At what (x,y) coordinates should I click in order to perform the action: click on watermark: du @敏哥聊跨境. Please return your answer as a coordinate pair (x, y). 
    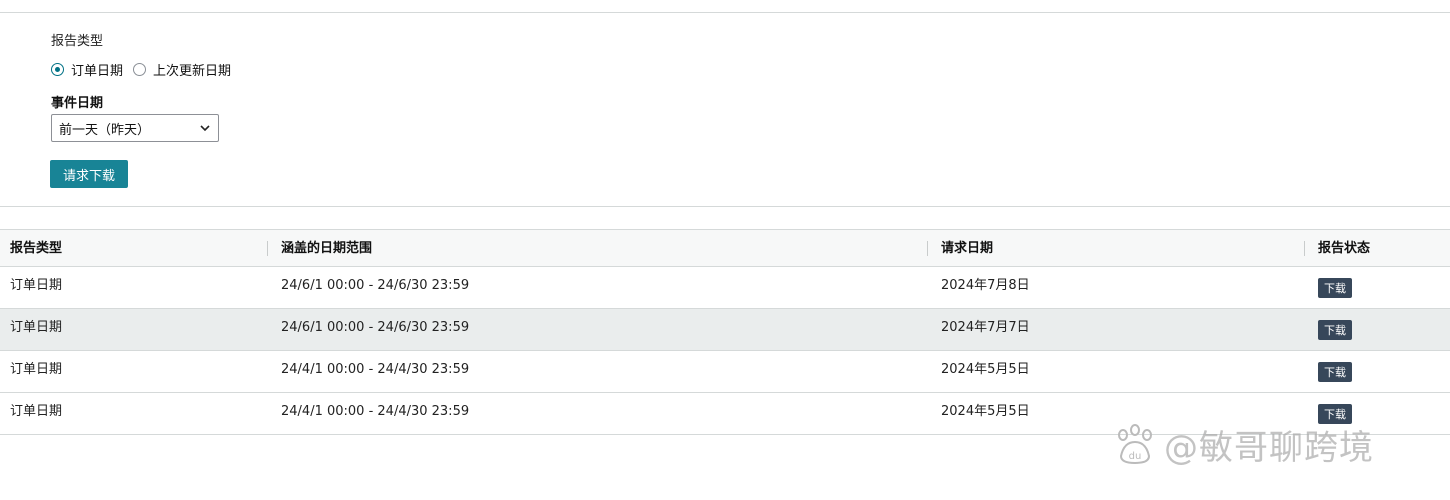
    Looking at the image, I should click on (1243, 444).